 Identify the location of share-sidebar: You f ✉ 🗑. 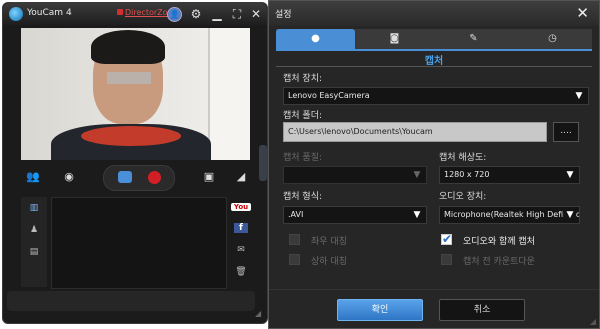
(241, 242).